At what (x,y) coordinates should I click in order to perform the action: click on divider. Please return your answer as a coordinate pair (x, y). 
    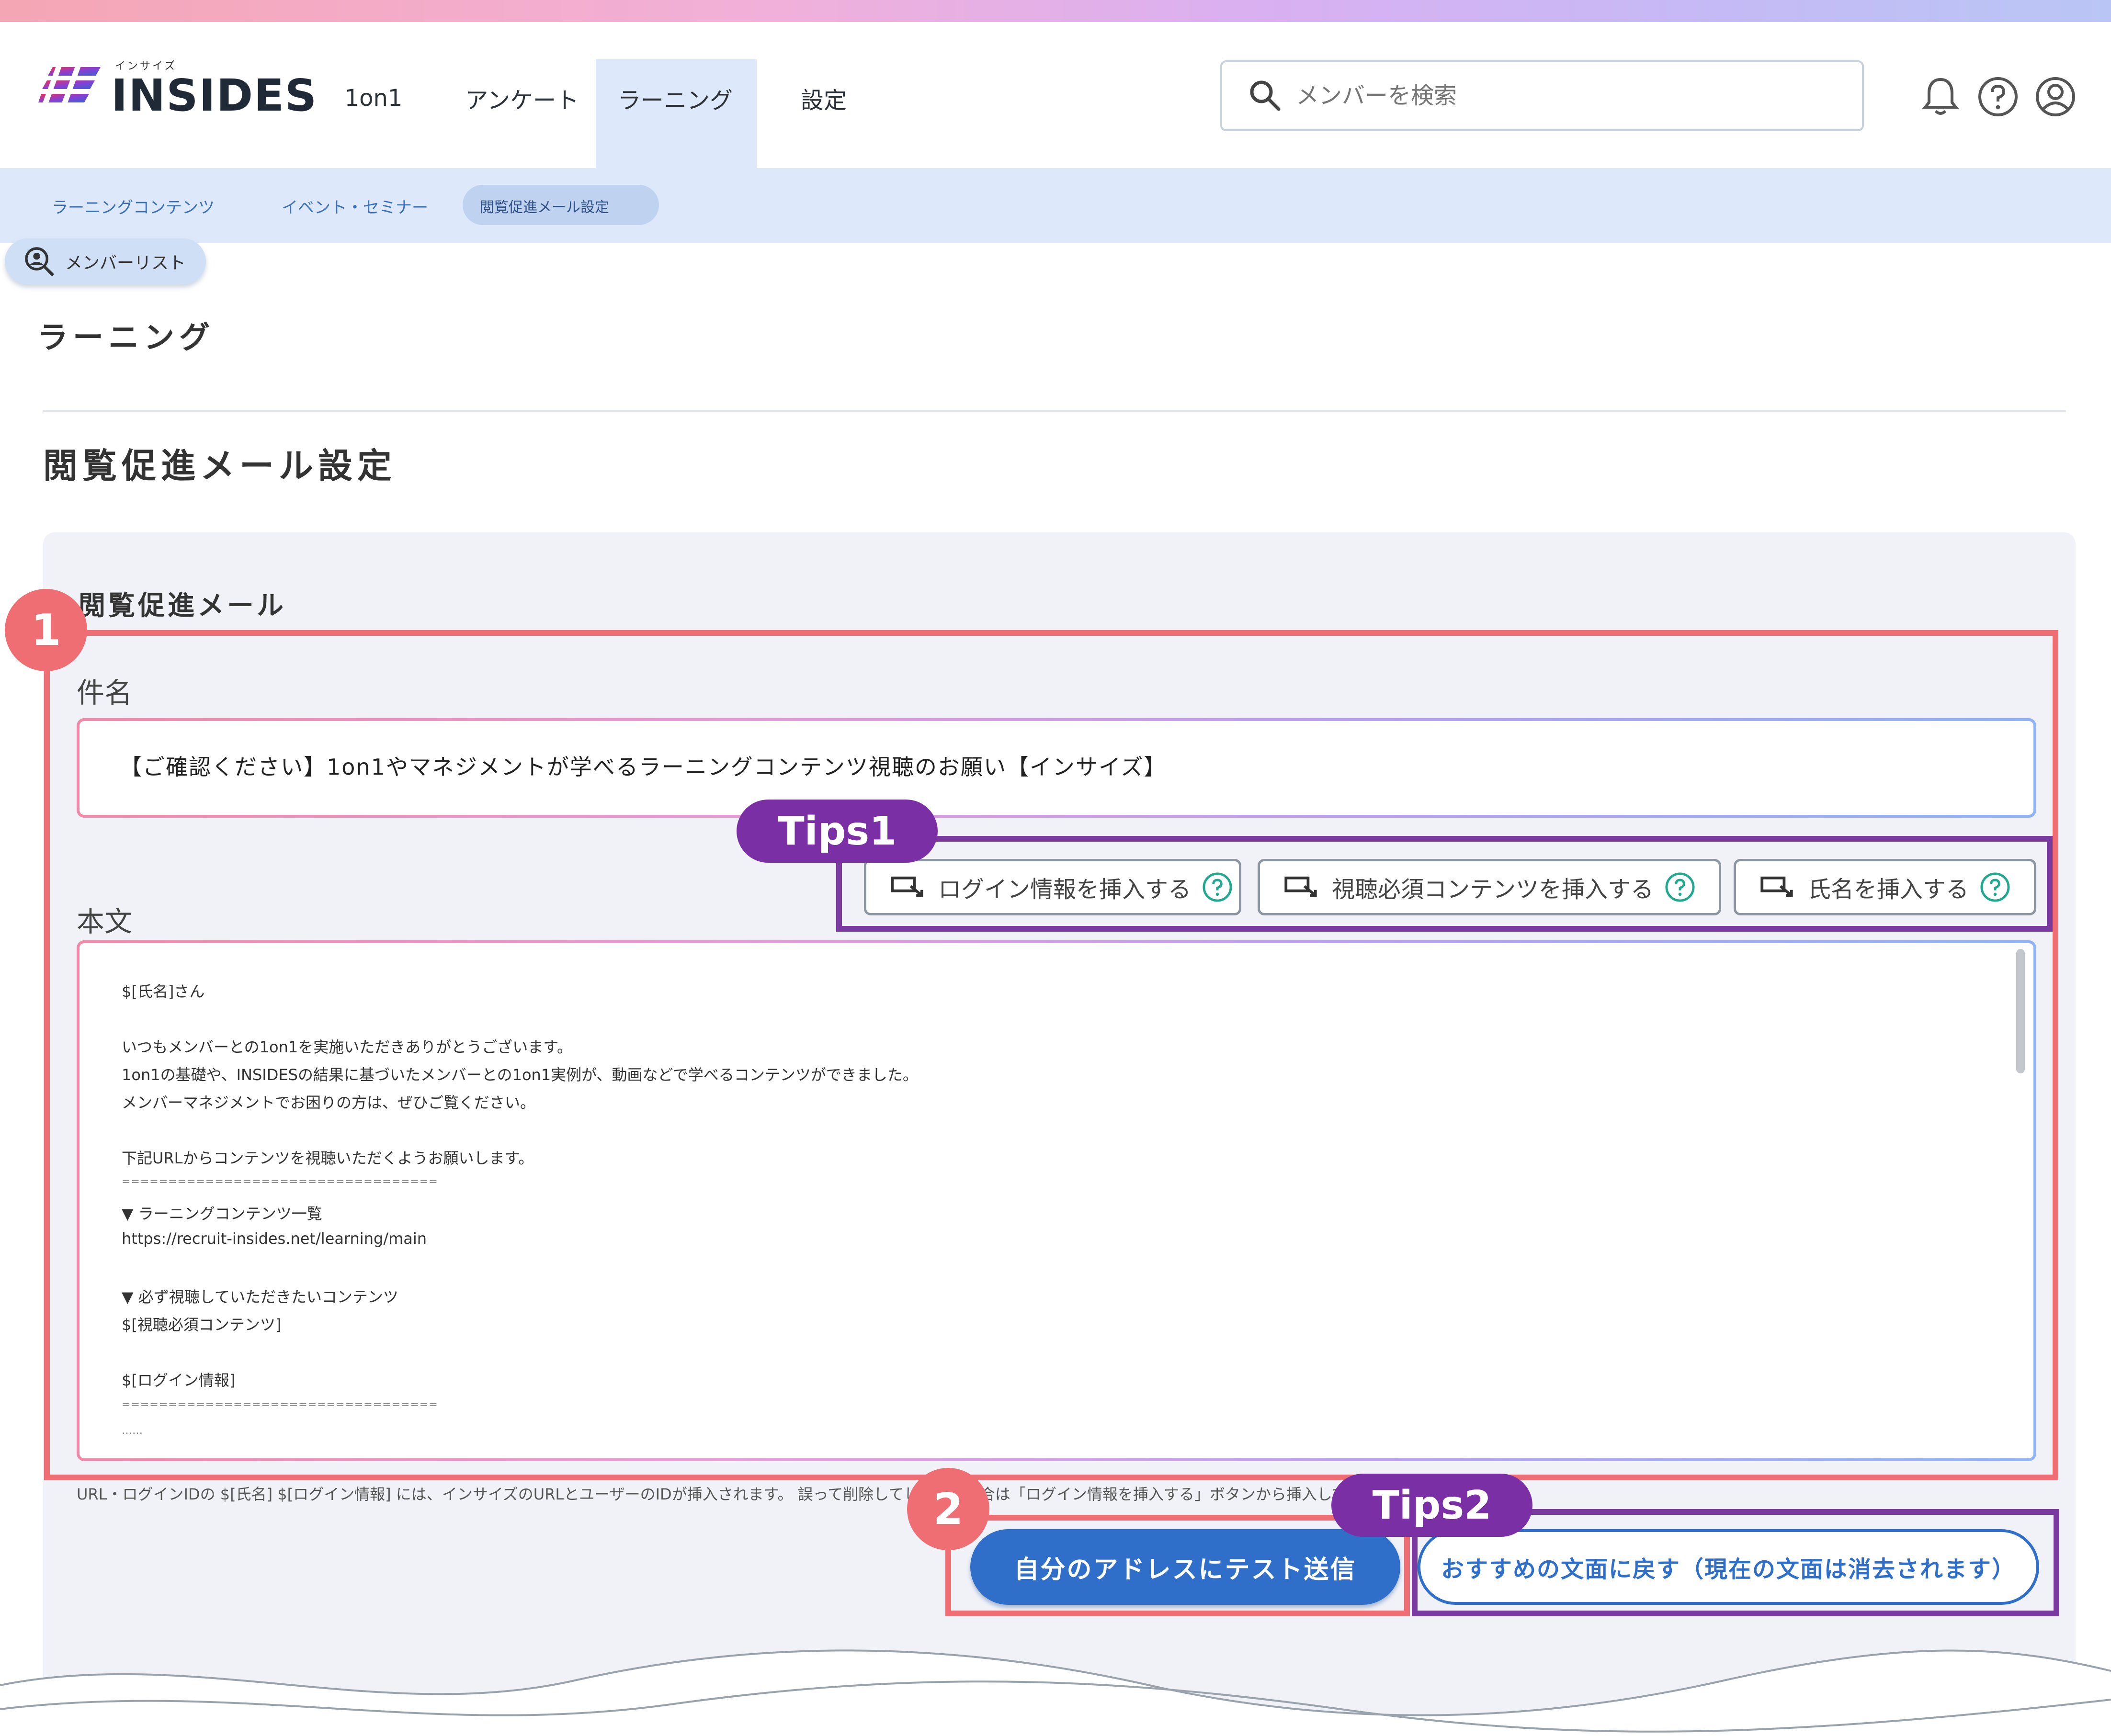
    Looking at the image, I should click on (1054, 411).